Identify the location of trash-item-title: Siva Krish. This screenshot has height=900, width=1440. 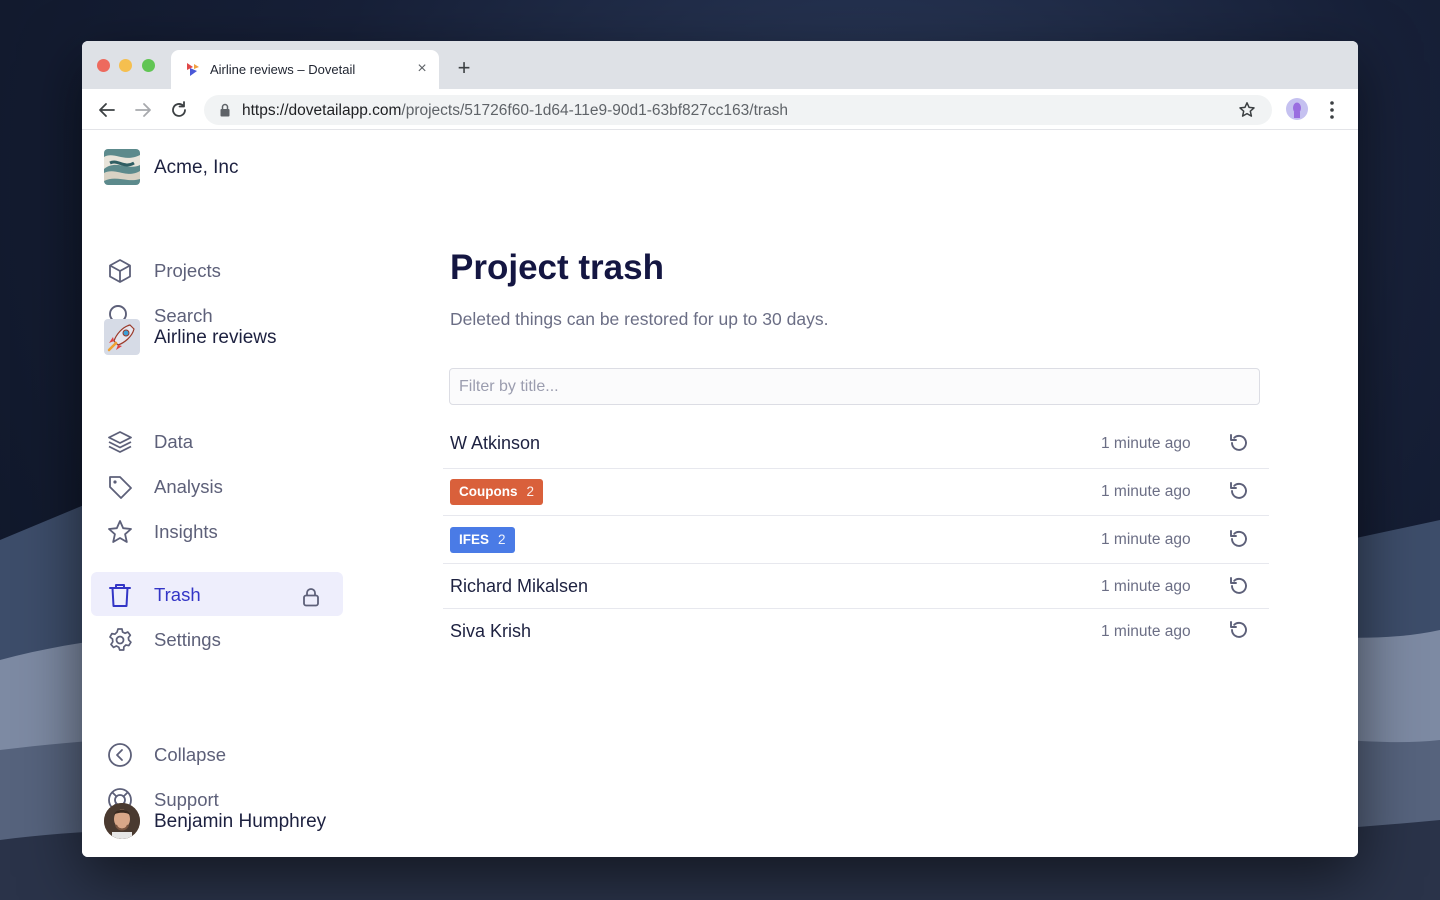
(491, 631).